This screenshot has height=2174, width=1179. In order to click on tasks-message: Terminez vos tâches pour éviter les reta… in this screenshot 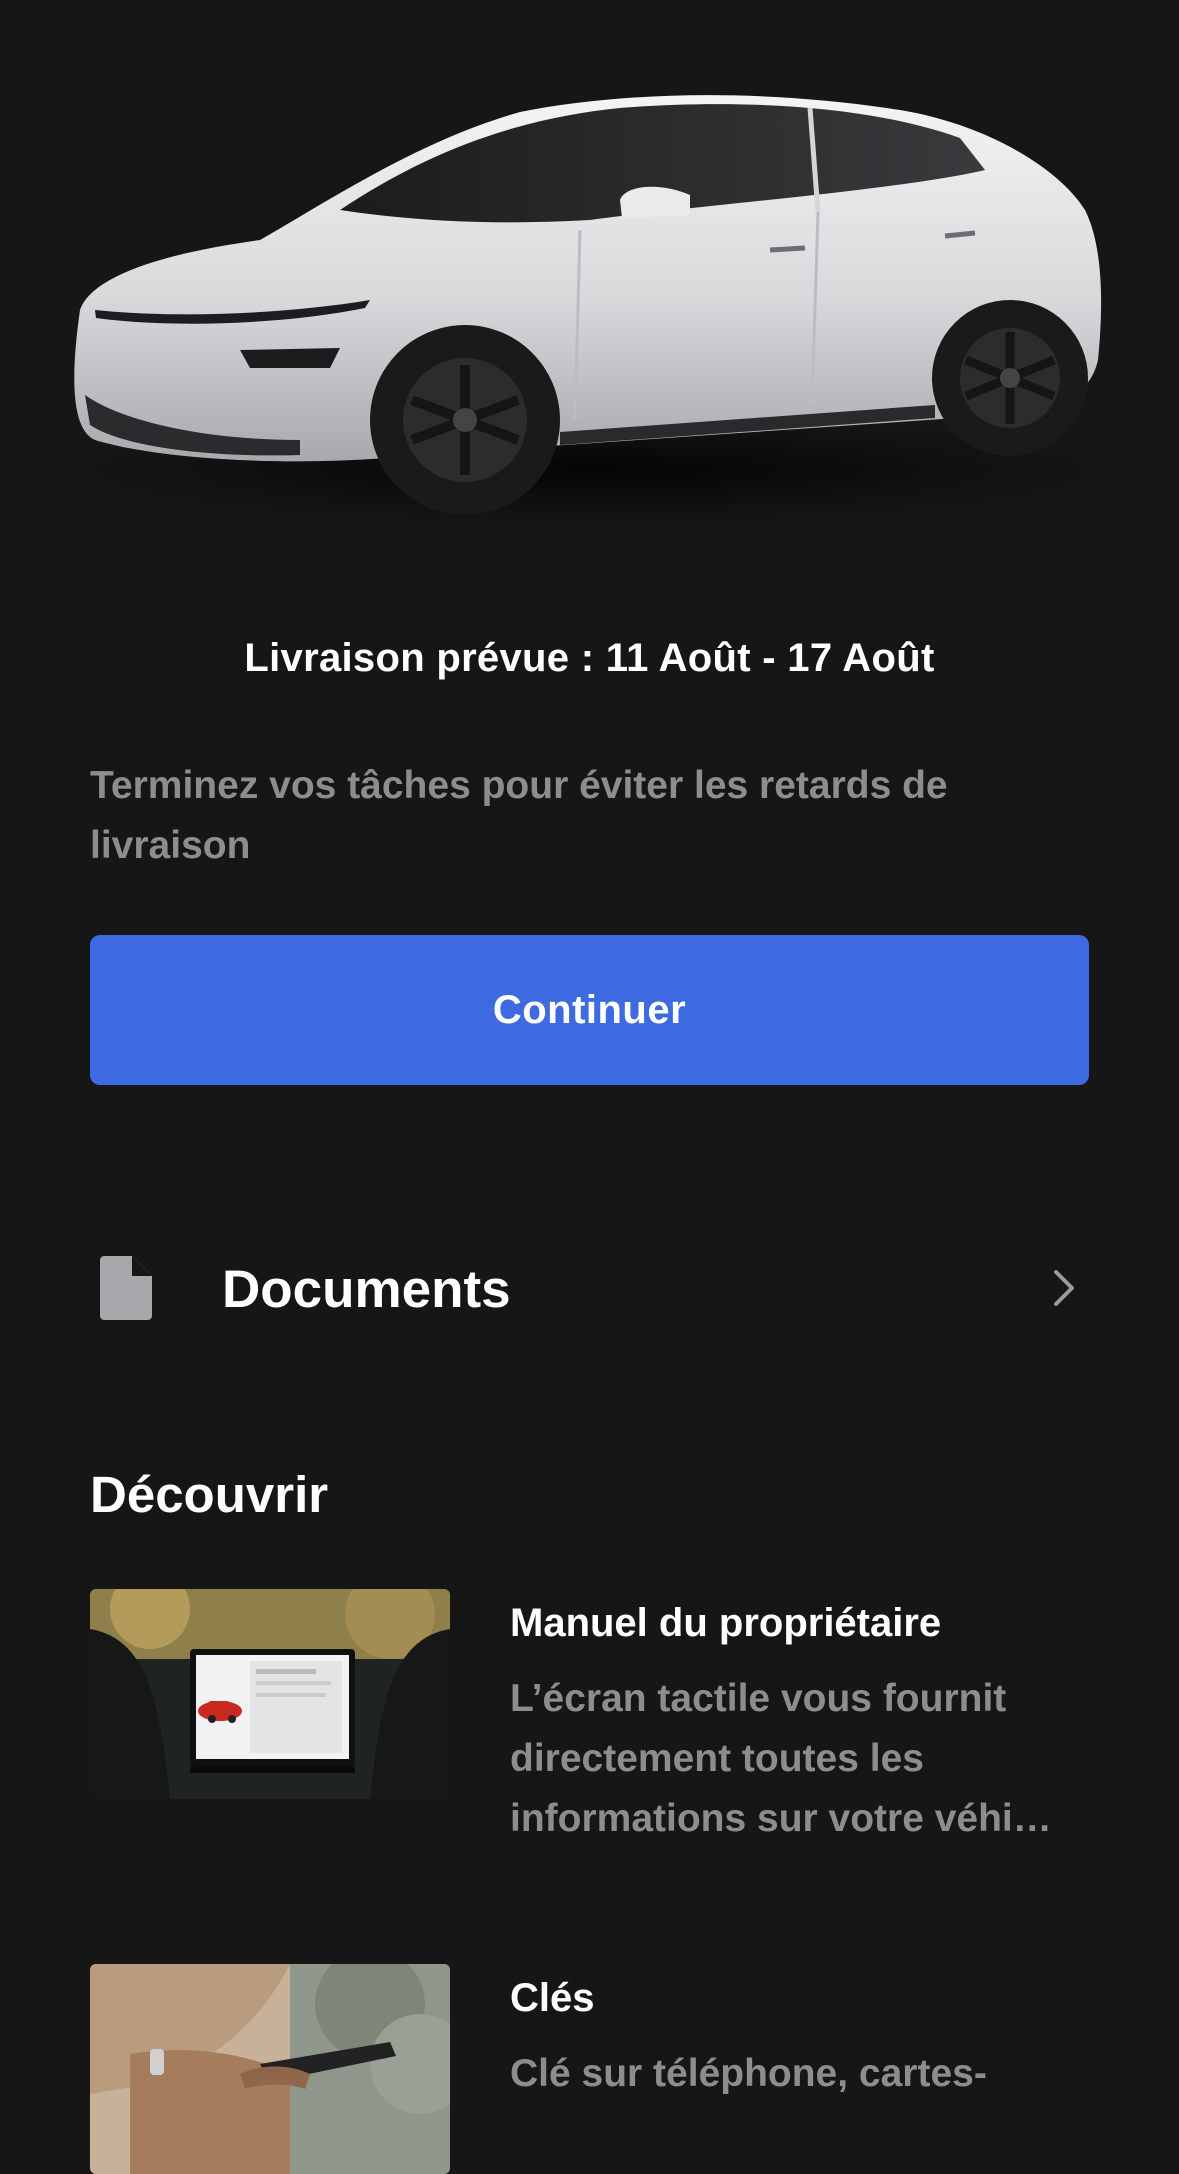, I will do `click(519, 815)`.